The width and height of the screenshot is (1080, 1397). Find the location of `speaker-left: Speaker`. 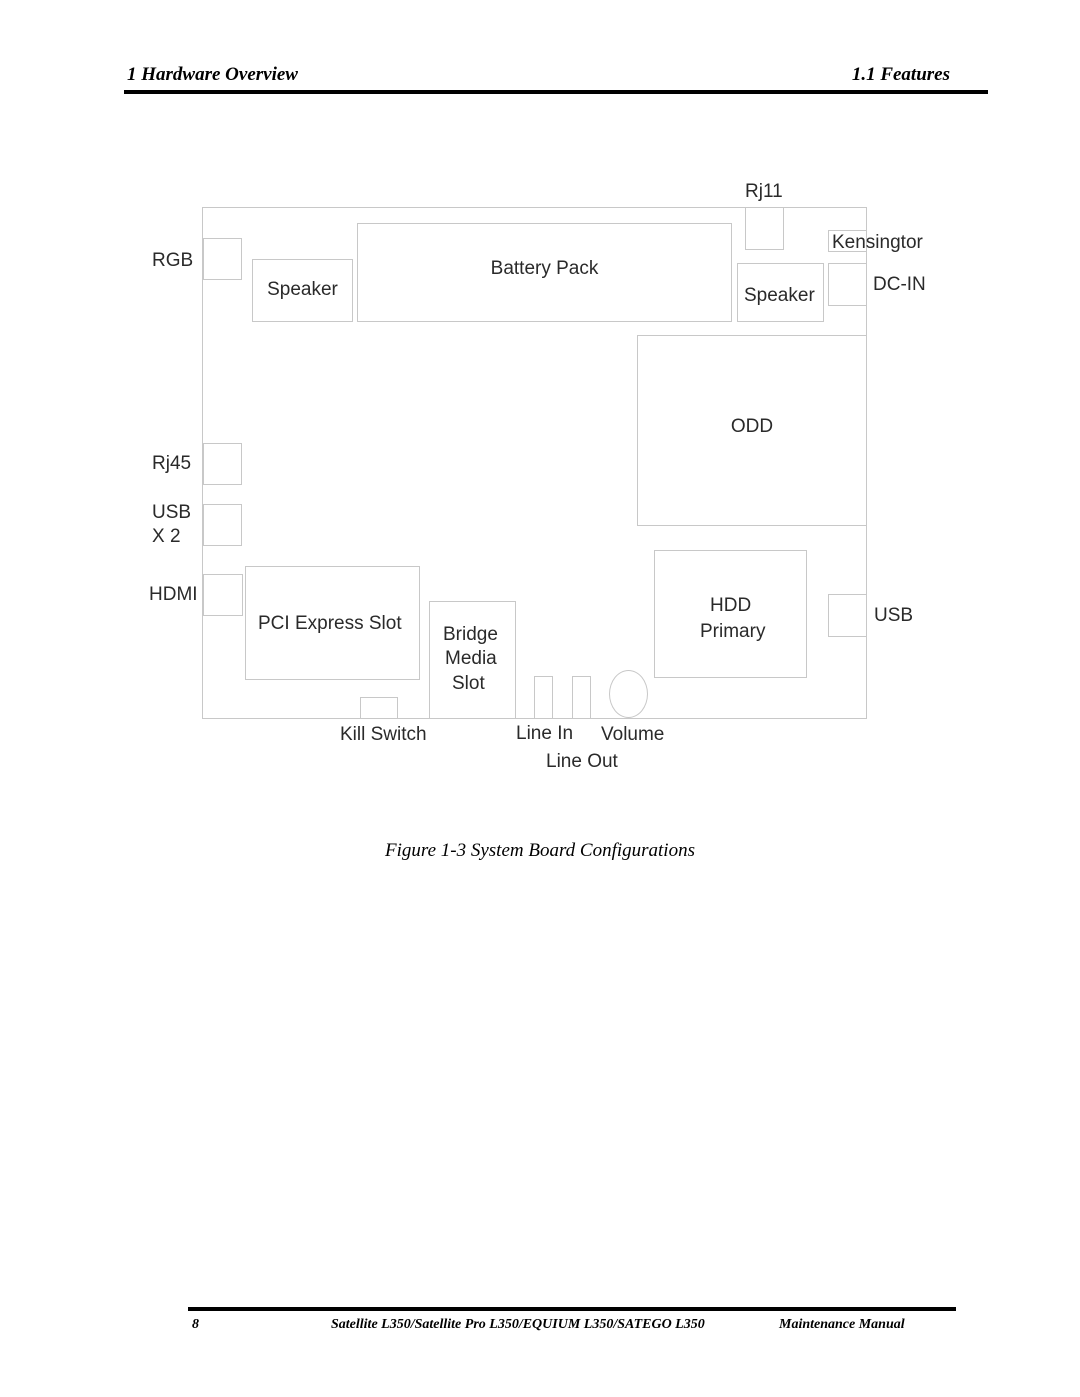

speaker-left: Speaker is located at coordinates (302, 290).